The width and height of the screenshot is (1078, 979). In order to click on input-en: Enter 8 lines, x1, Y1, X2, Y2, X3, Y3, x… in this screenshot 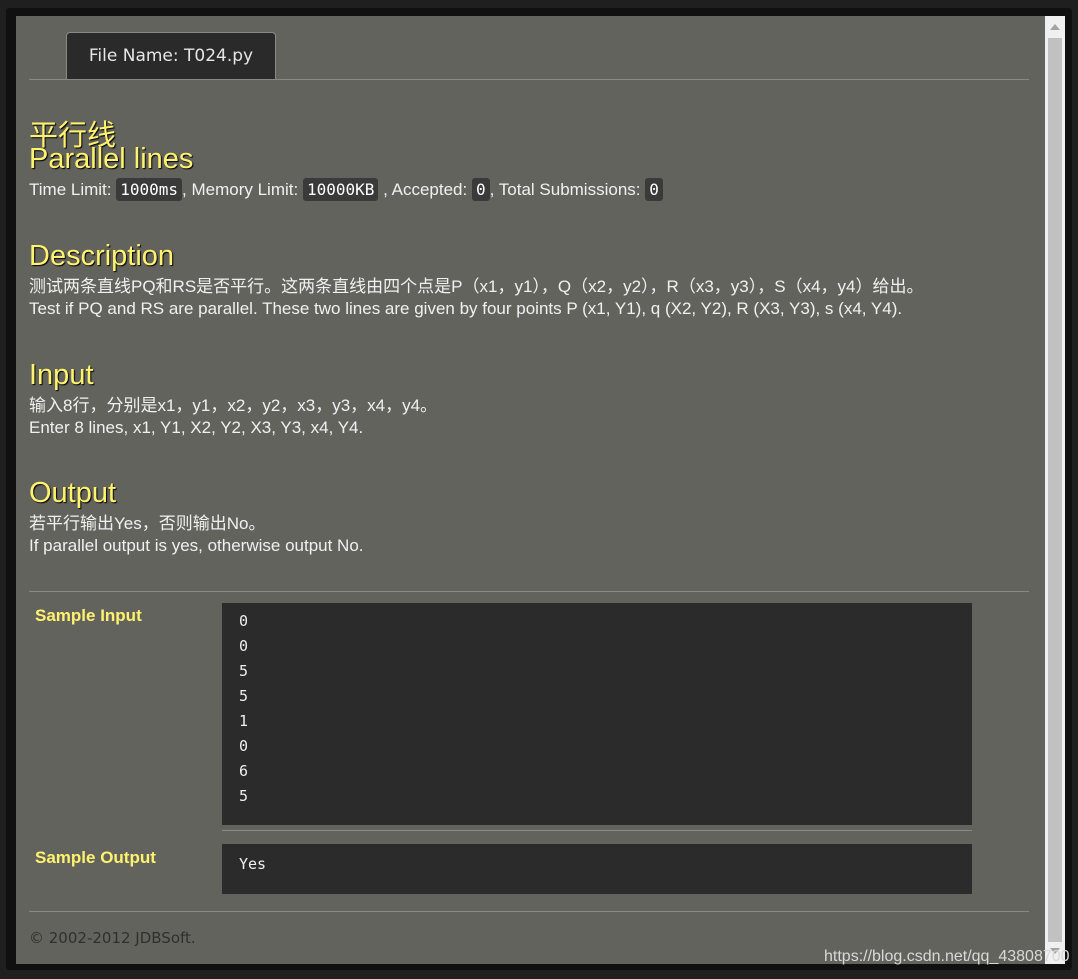, I will do `click(196, 427)`.